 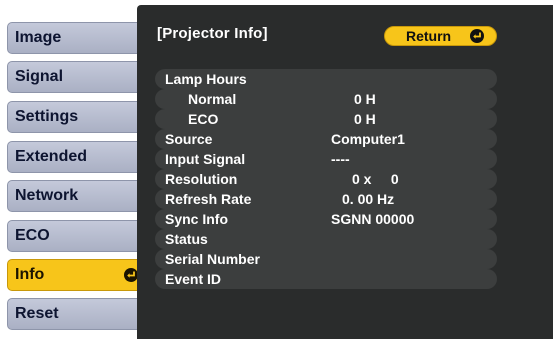 What do you see at coordinates (206, 79) in the screenshot?
I see `info-label: Lamp Hours` at bounding box center [206, 79].